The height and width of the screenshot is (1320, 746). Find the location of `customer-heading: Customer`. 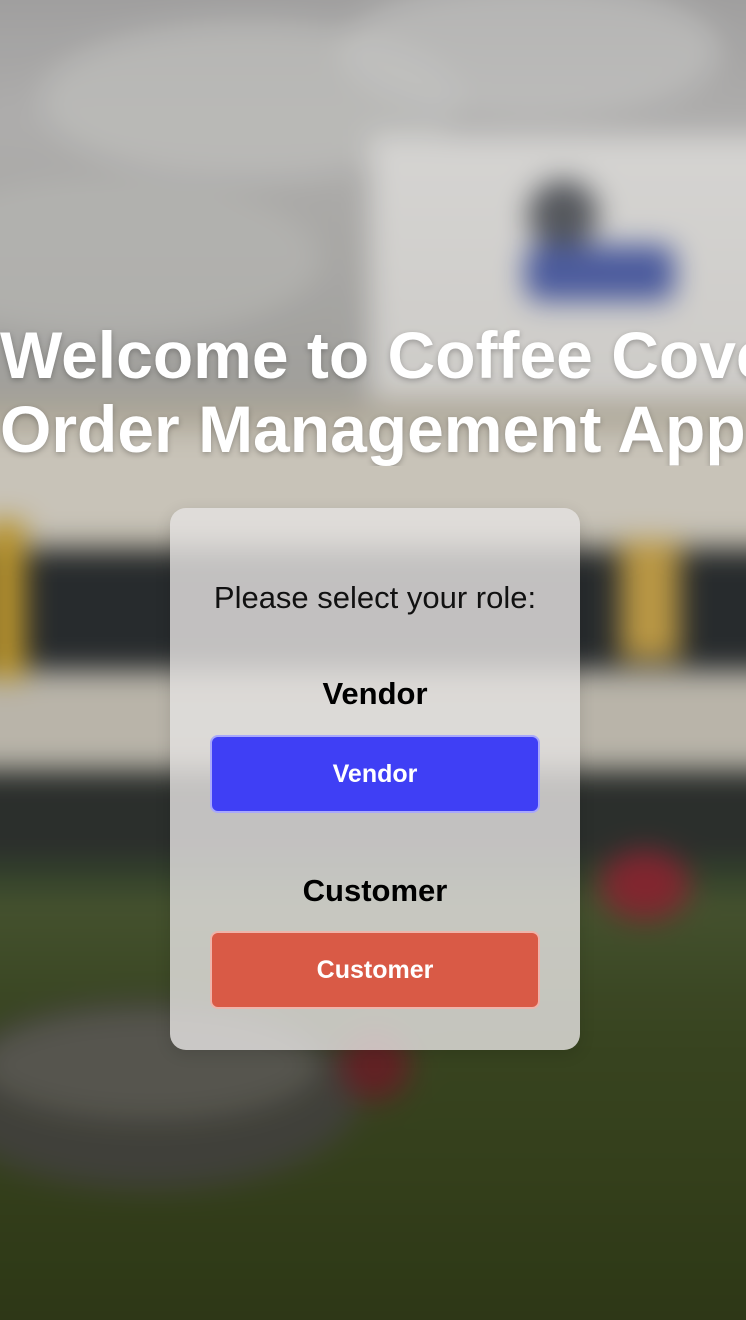

customer-heading: Customer is located at coordinates (375, 890).